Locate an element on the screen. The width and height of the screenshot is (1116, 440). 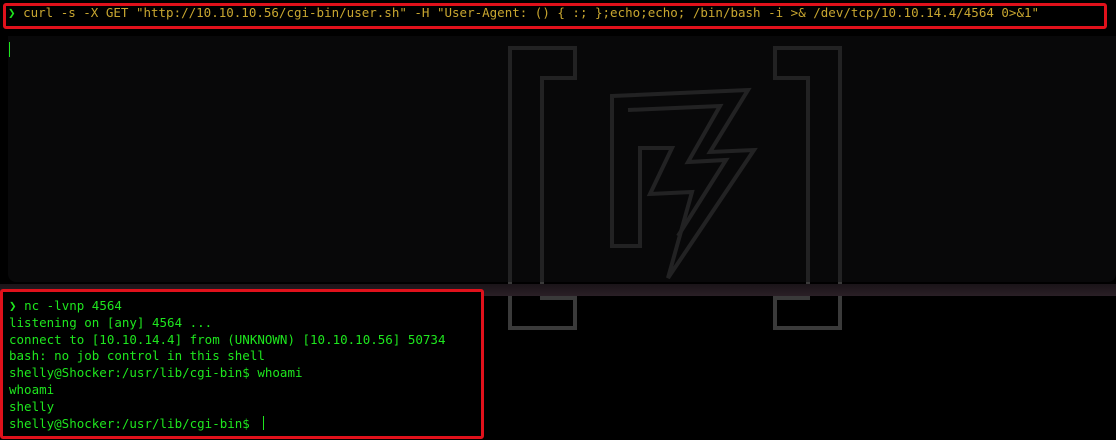
output-line: shelly@Shocker:/usr/lib/cgi-bin$ whoami is located at coordinates (156, 373).